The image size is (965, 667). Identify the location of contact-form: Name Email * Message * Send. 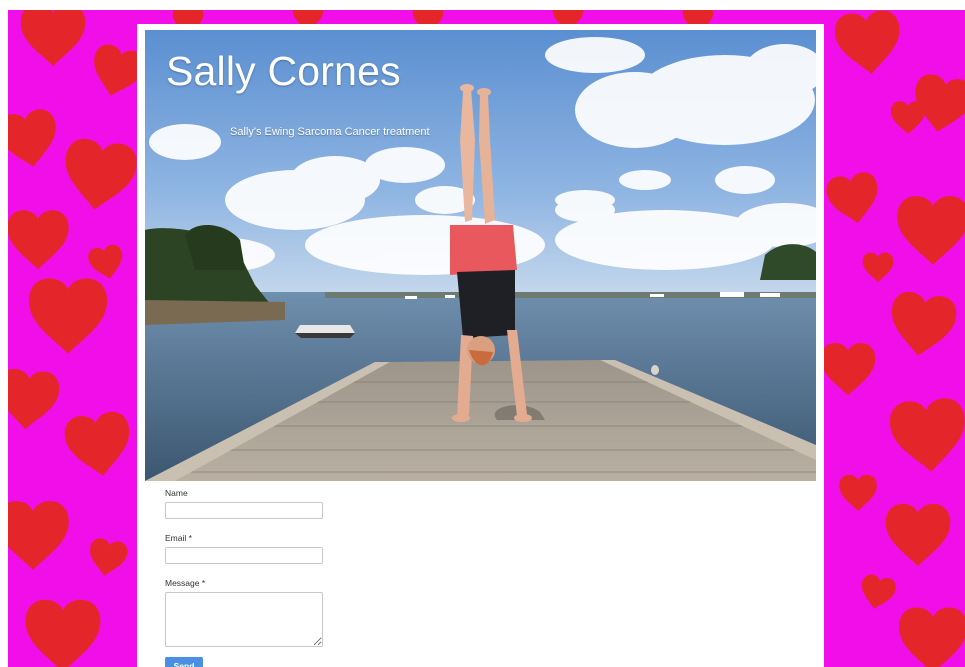
(315, 577).